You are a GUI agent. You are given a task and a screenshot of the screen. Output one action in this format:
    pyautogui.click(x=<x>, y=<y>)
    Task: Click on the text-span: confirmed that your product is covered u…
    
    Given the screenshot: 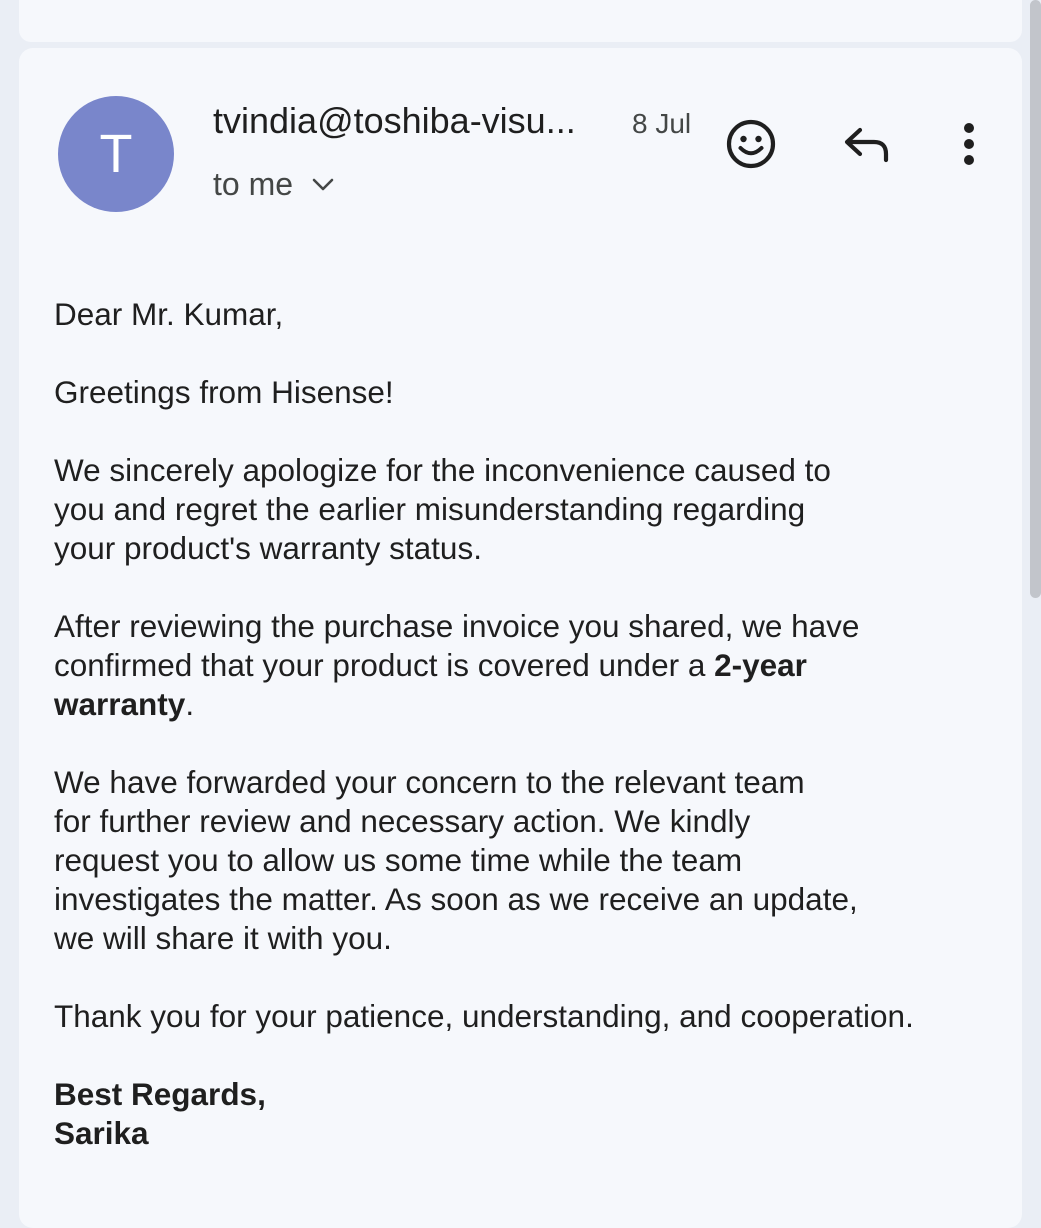 What is the action you would take?
    pyautogui.click(x=384, y=665)
    